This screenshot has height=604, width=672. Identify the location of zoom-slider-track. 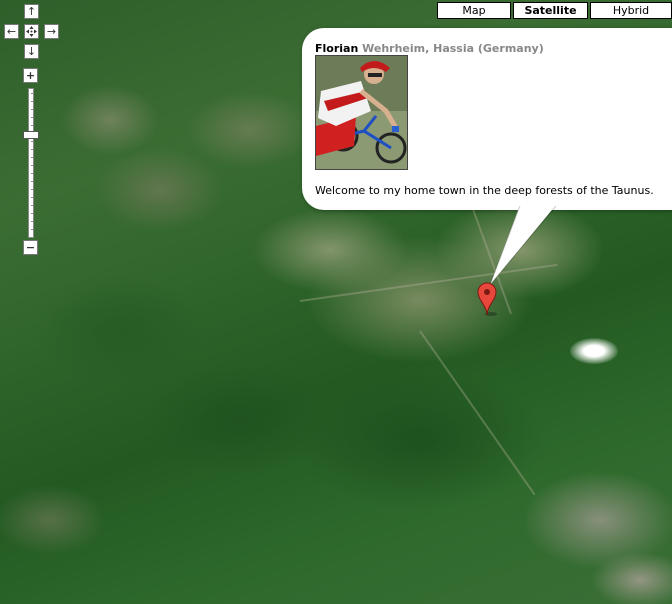
(31, 163).